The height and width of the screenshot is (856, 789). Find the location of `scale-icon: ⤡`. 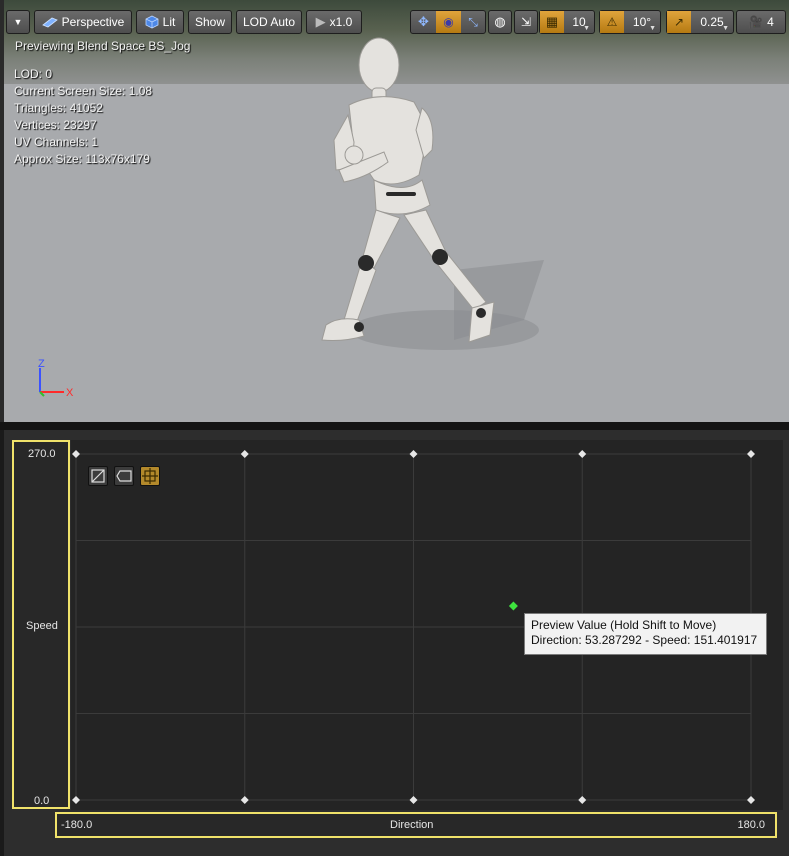

scale-icon: ⤡ is located at coordinates (473, 21).